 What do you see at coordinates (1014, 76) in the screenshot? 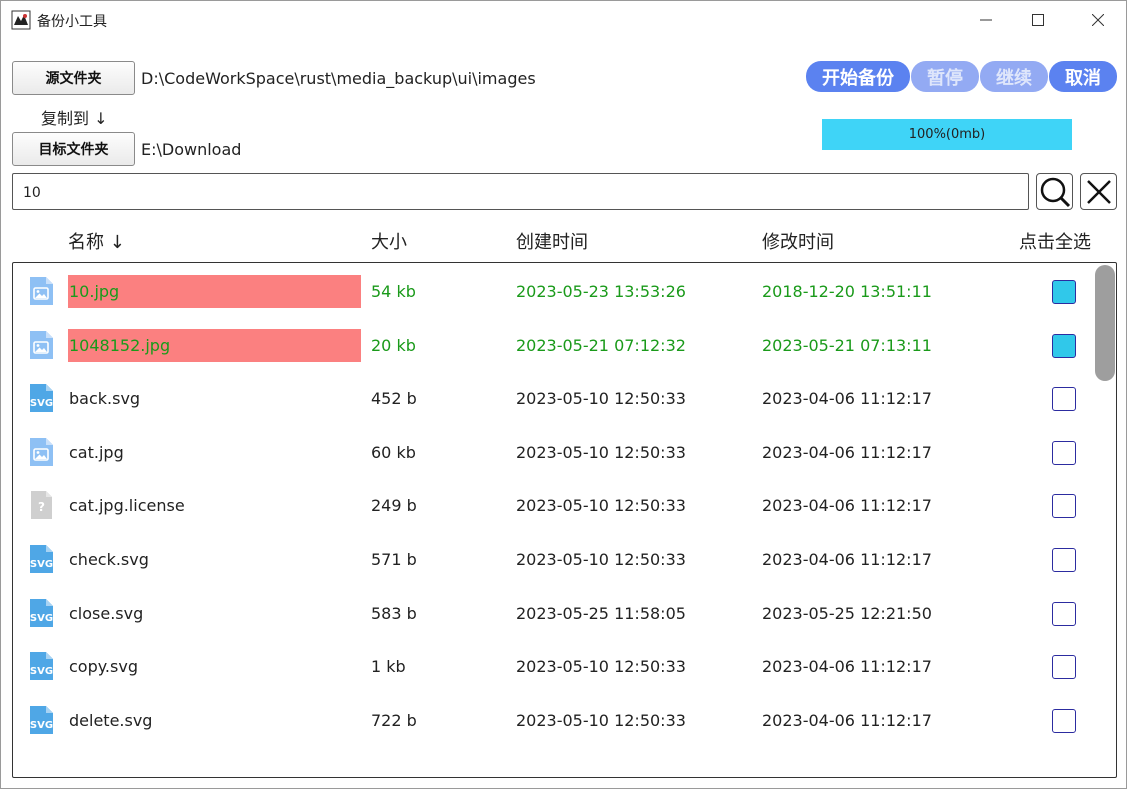
I see `resume-button: 继续` at bounding box center [1014, 76].